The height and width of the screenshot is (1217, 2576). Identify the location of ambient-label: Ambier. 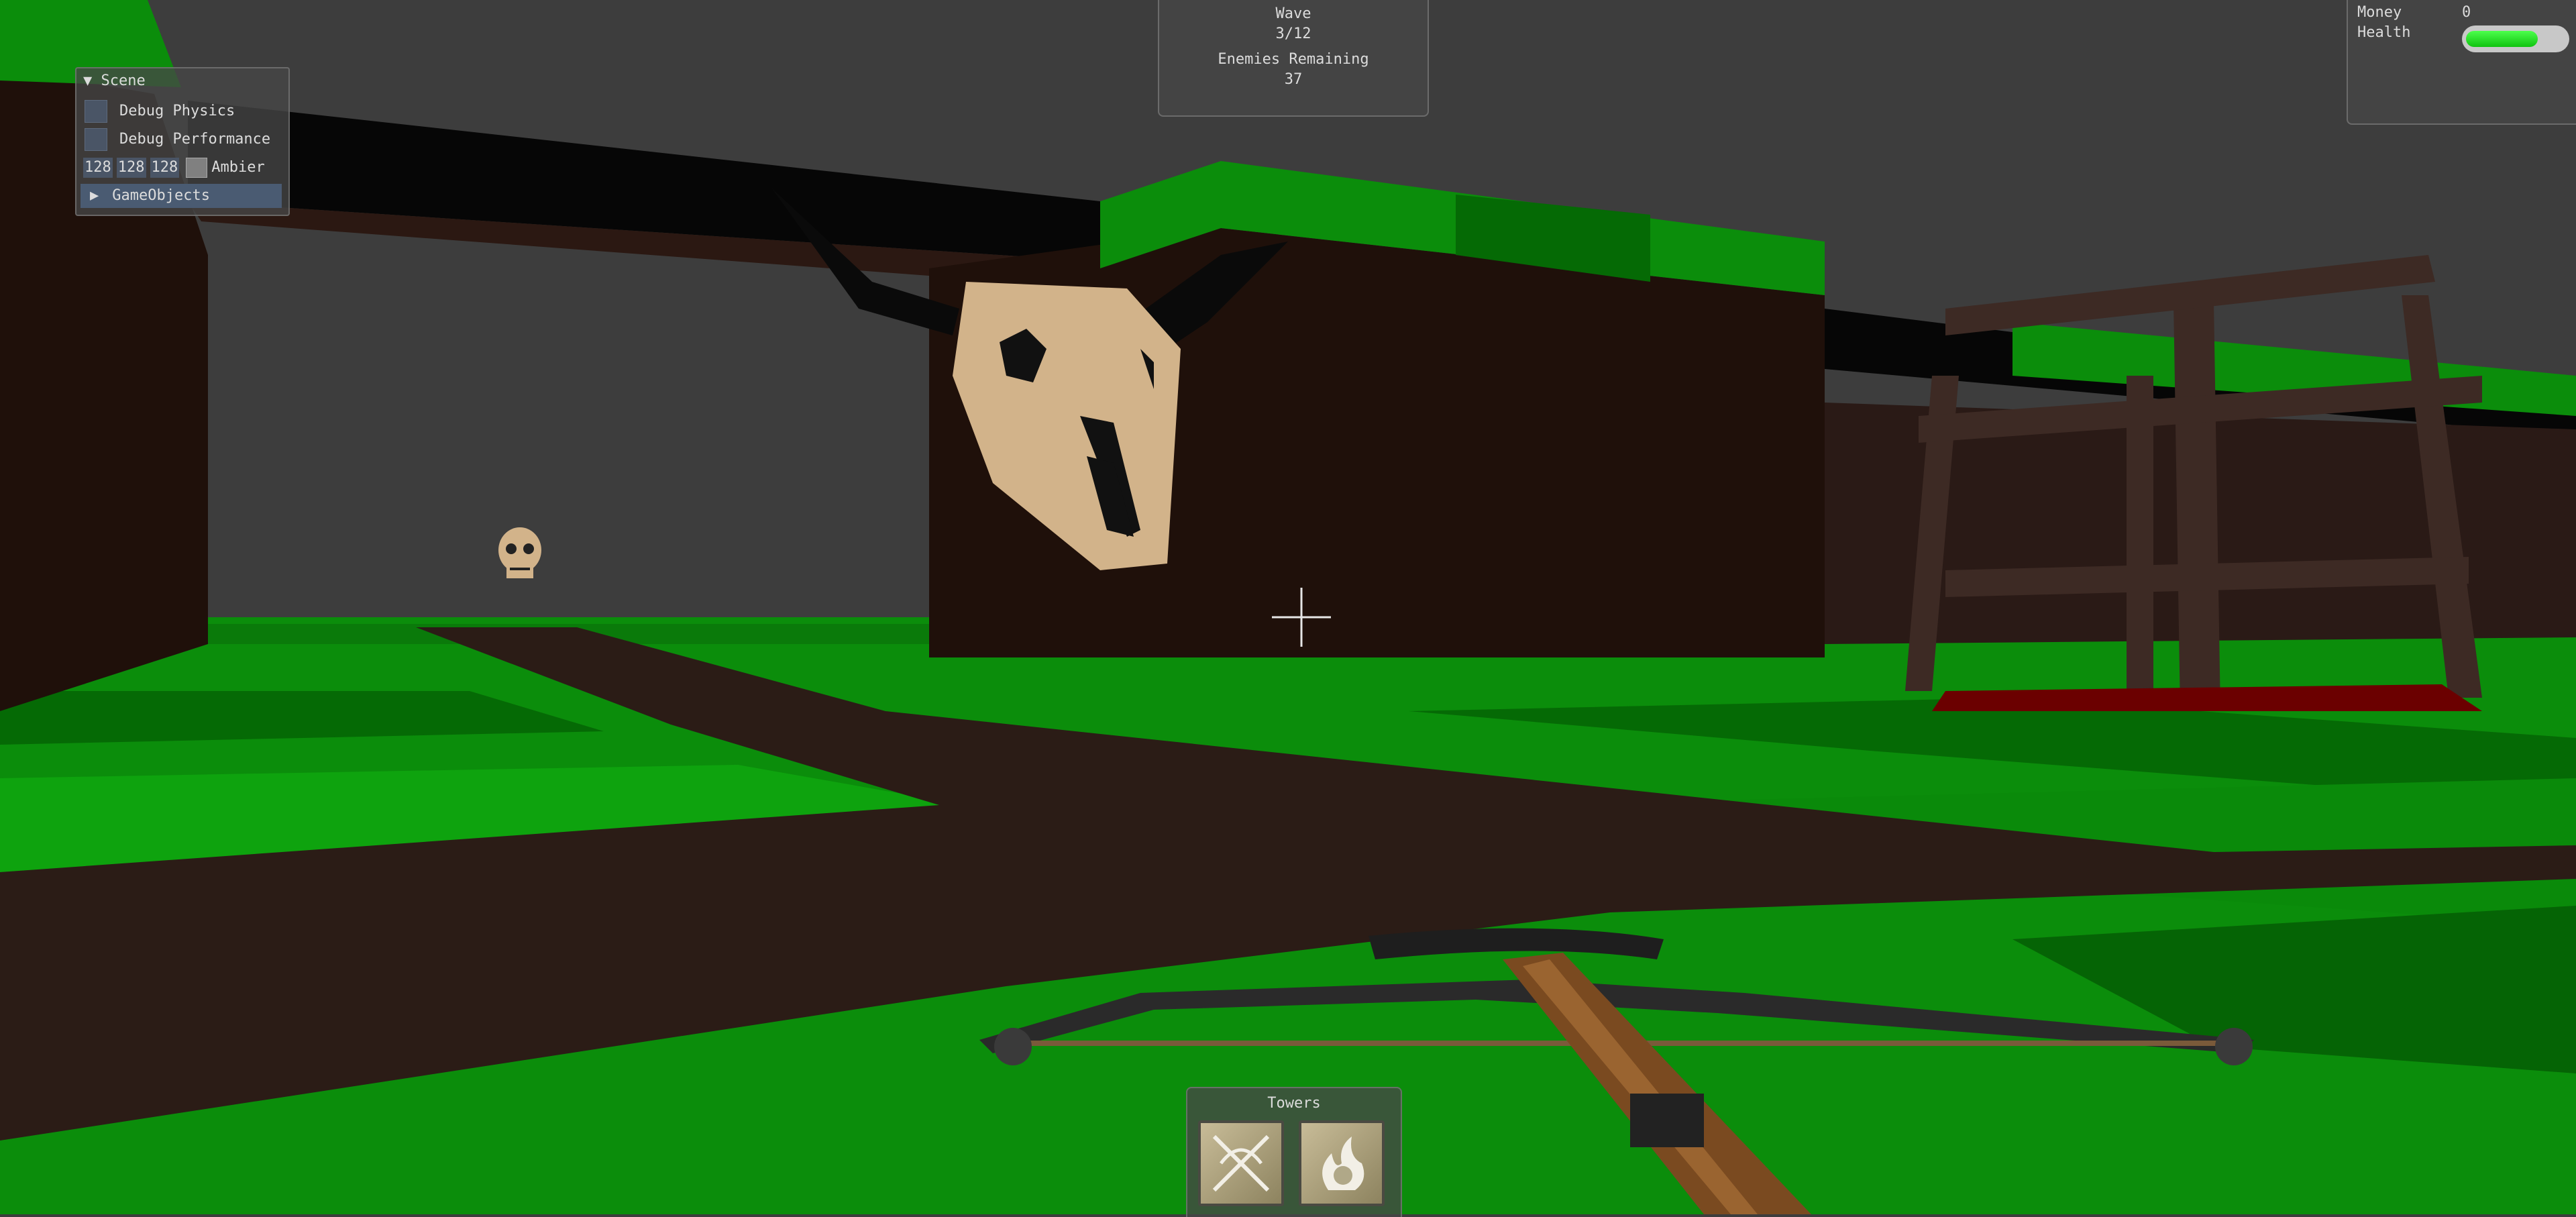
(238, 167).